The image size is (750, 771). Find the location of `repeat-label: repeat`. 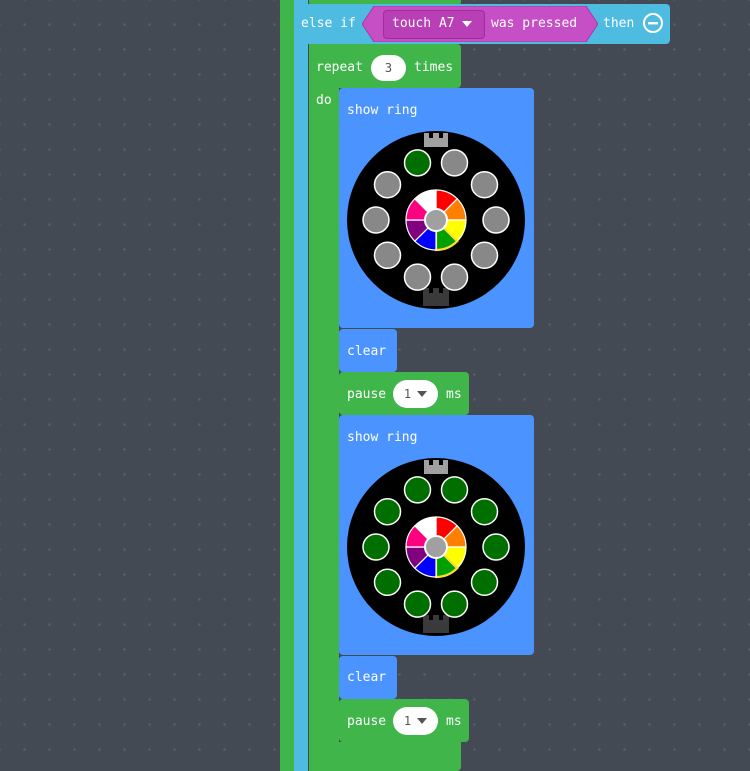

repeat-label: repeat is located at coordinates (339, 67).